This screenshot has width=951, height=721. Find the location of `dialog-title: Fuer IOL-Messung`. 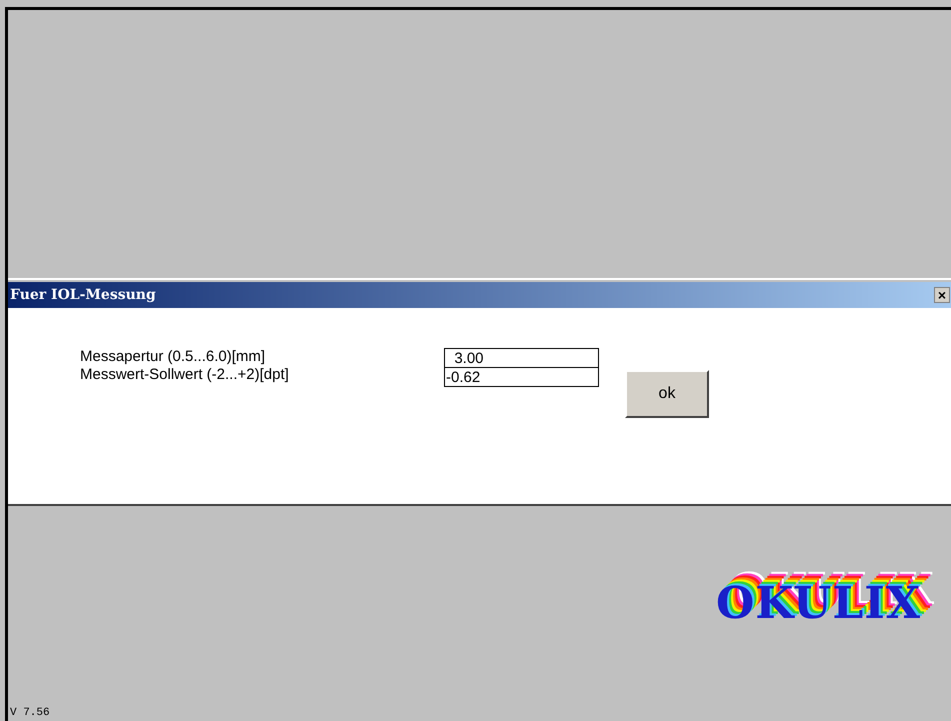

dialog-title: Fuer IOL-Messung is located at coordinates (83, 295).